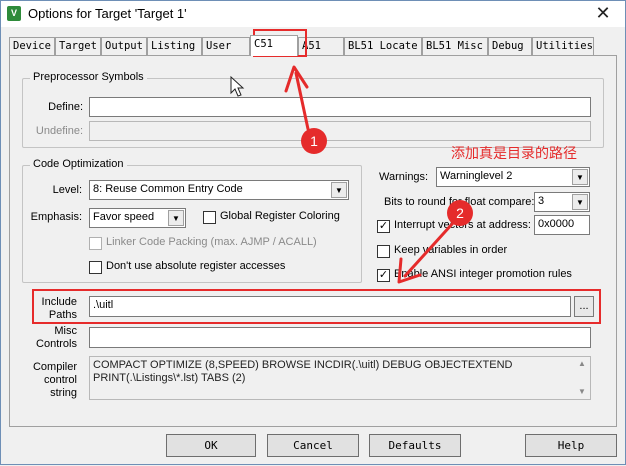  Describe the element at coordinates (60, 380) in the screenshot. I see `compiler-control-label-line2: control` at that location.